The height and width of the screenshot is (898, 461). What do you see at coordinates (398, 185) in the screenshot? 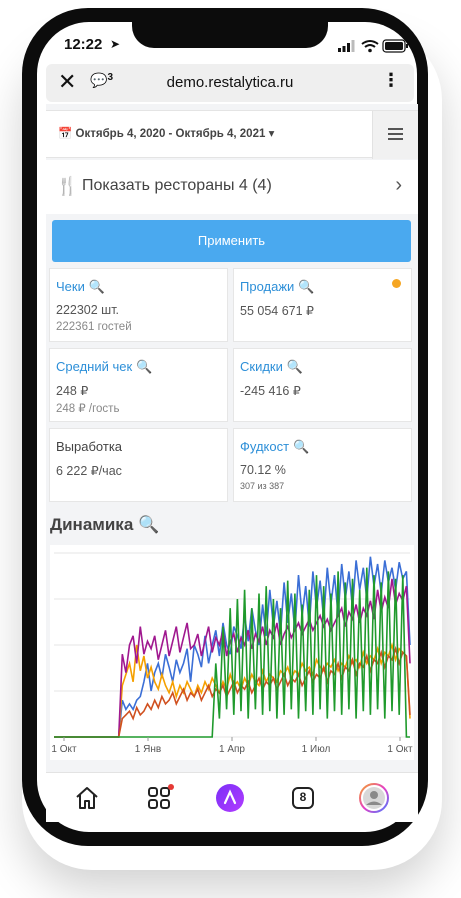
I see `chevron-right-icon: ›` at bounding box center [398, 185].